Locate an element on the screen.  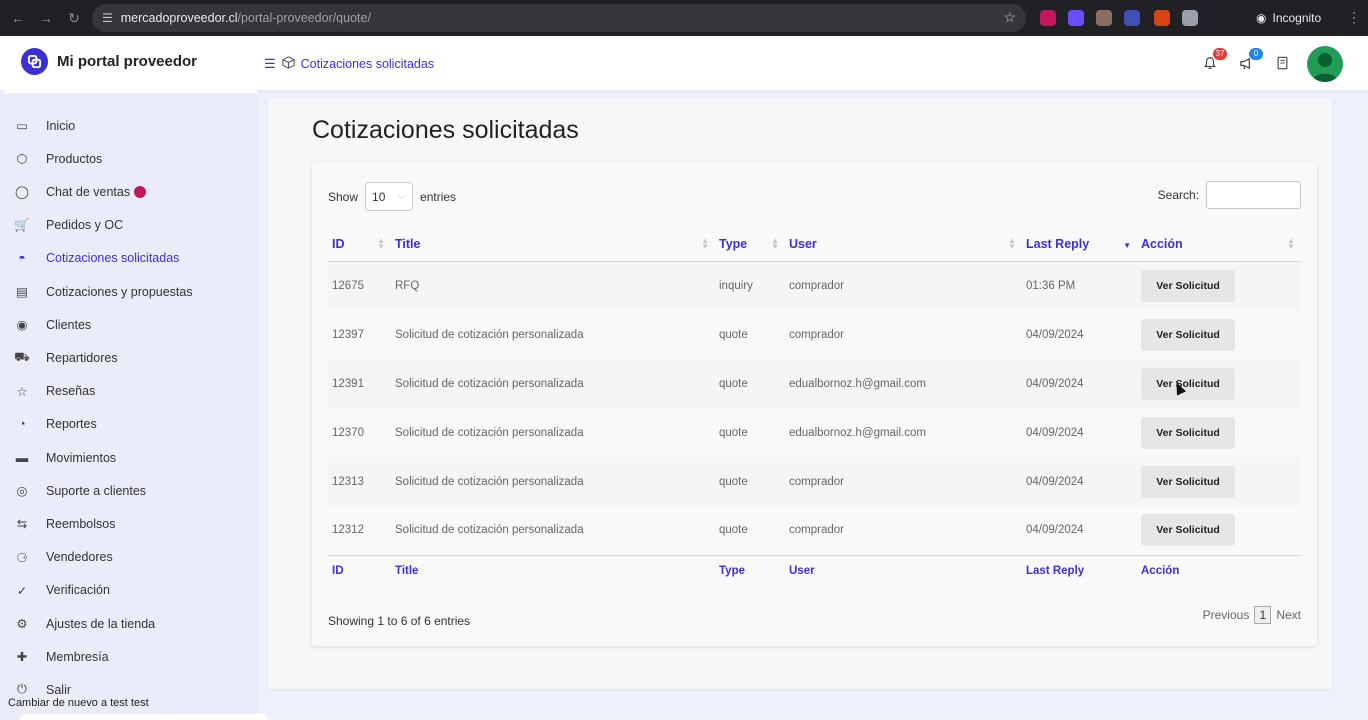
sidebar-item-label: Repartidores is located at coordinates (82, 357).